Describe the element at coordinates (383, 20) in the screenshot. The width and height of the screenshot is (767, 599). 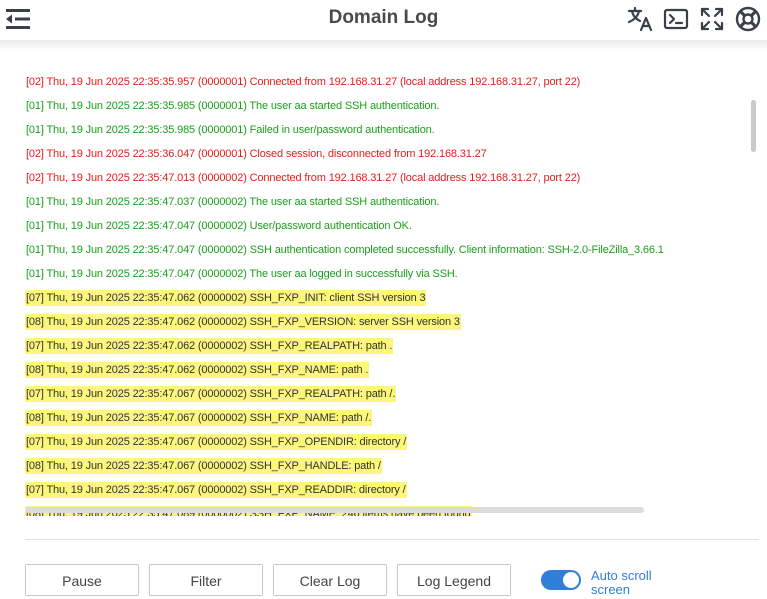
I see `header-bar: Domain Log` at that location.